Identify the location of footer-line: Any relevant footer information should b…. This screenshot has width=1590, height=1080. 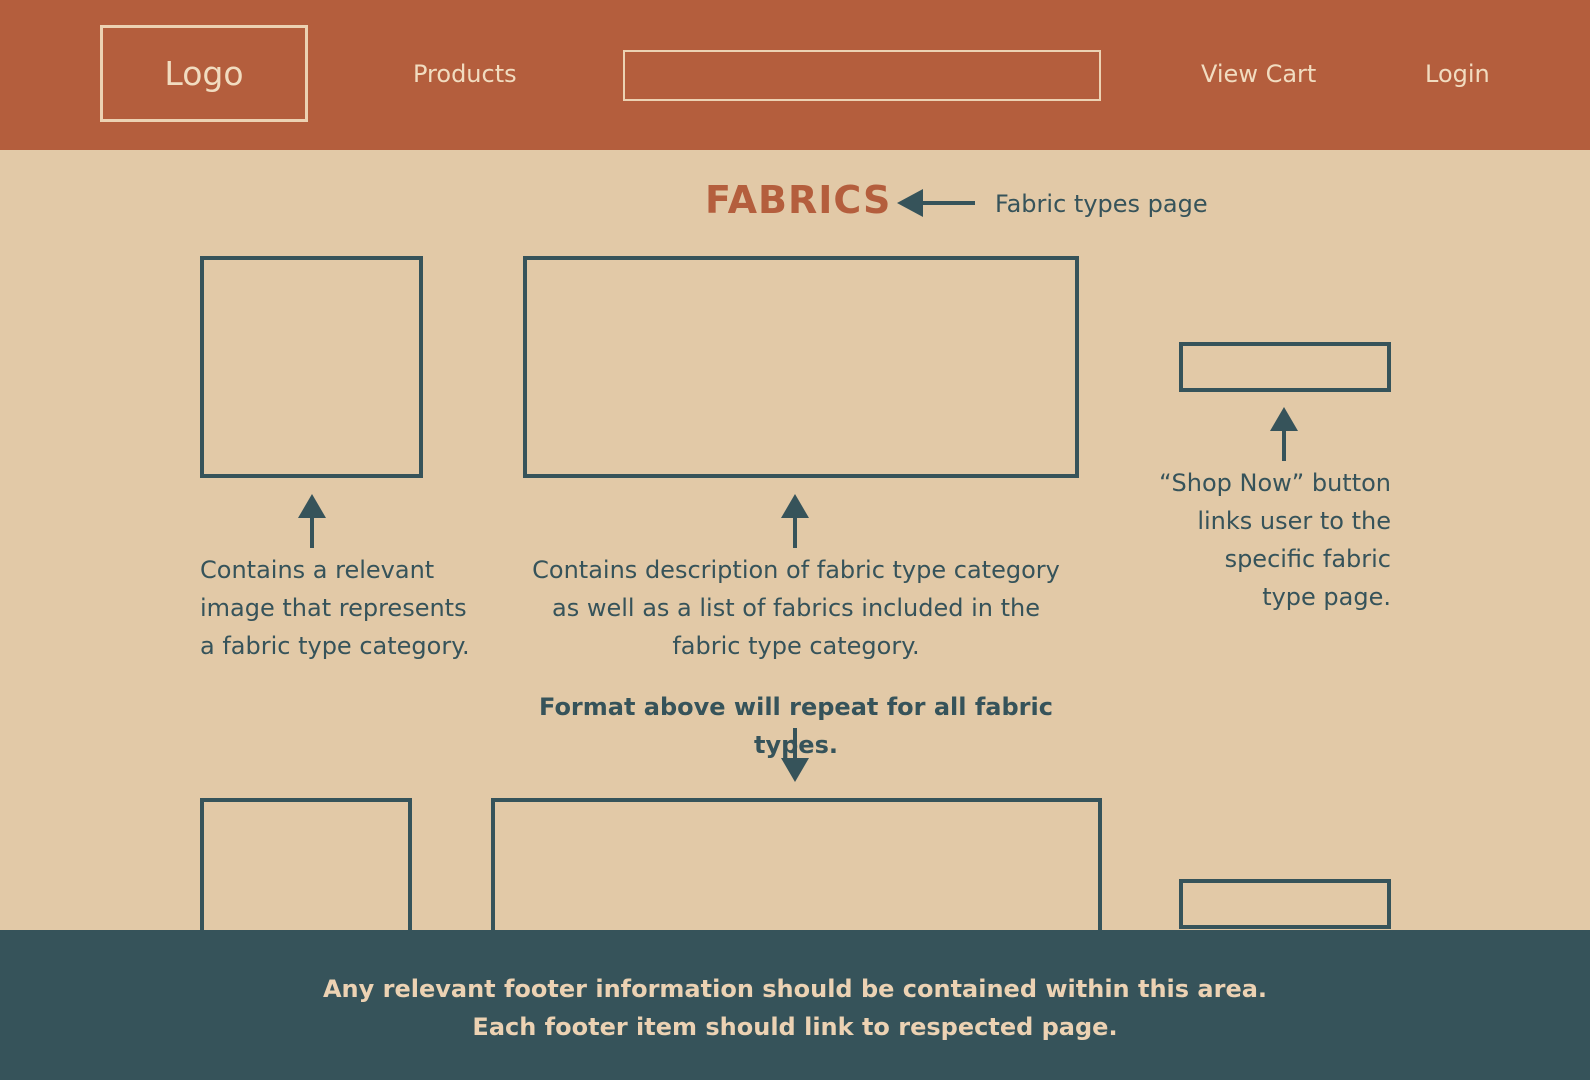
(795, 989).